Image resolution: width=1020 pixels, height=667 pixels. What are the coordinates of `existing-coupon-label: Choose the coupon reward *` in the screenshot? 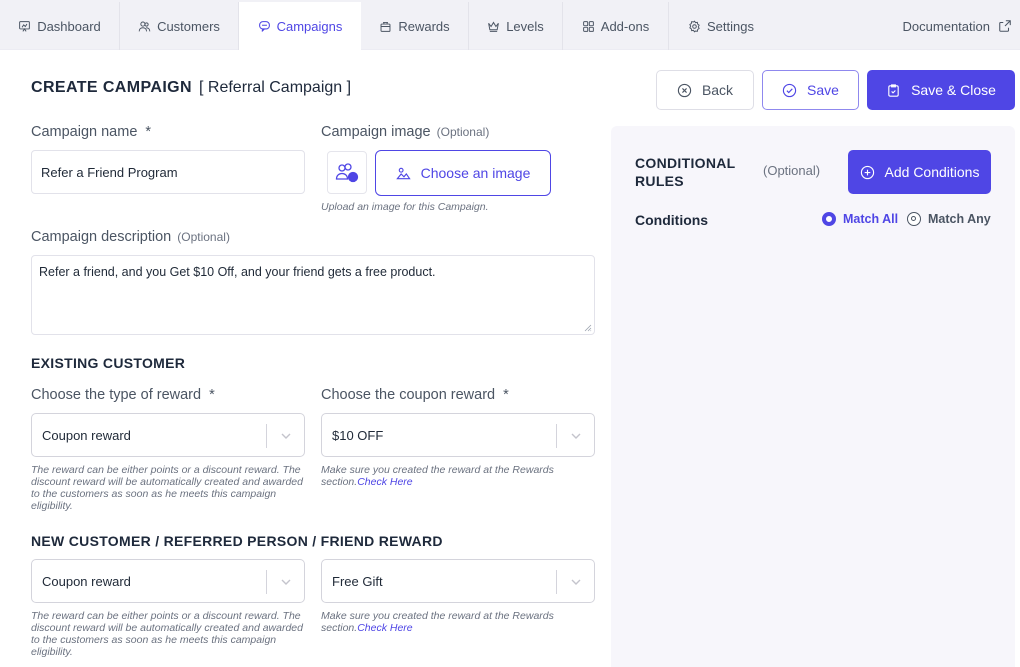 It's located at (415, 395).